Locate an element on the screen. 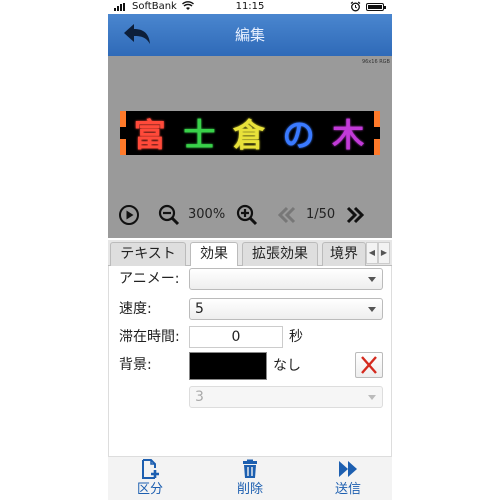 Image resolution: width=500 pixels, height=500 pixels. tab-effect: 効果 is located at coordinates (214, 254).